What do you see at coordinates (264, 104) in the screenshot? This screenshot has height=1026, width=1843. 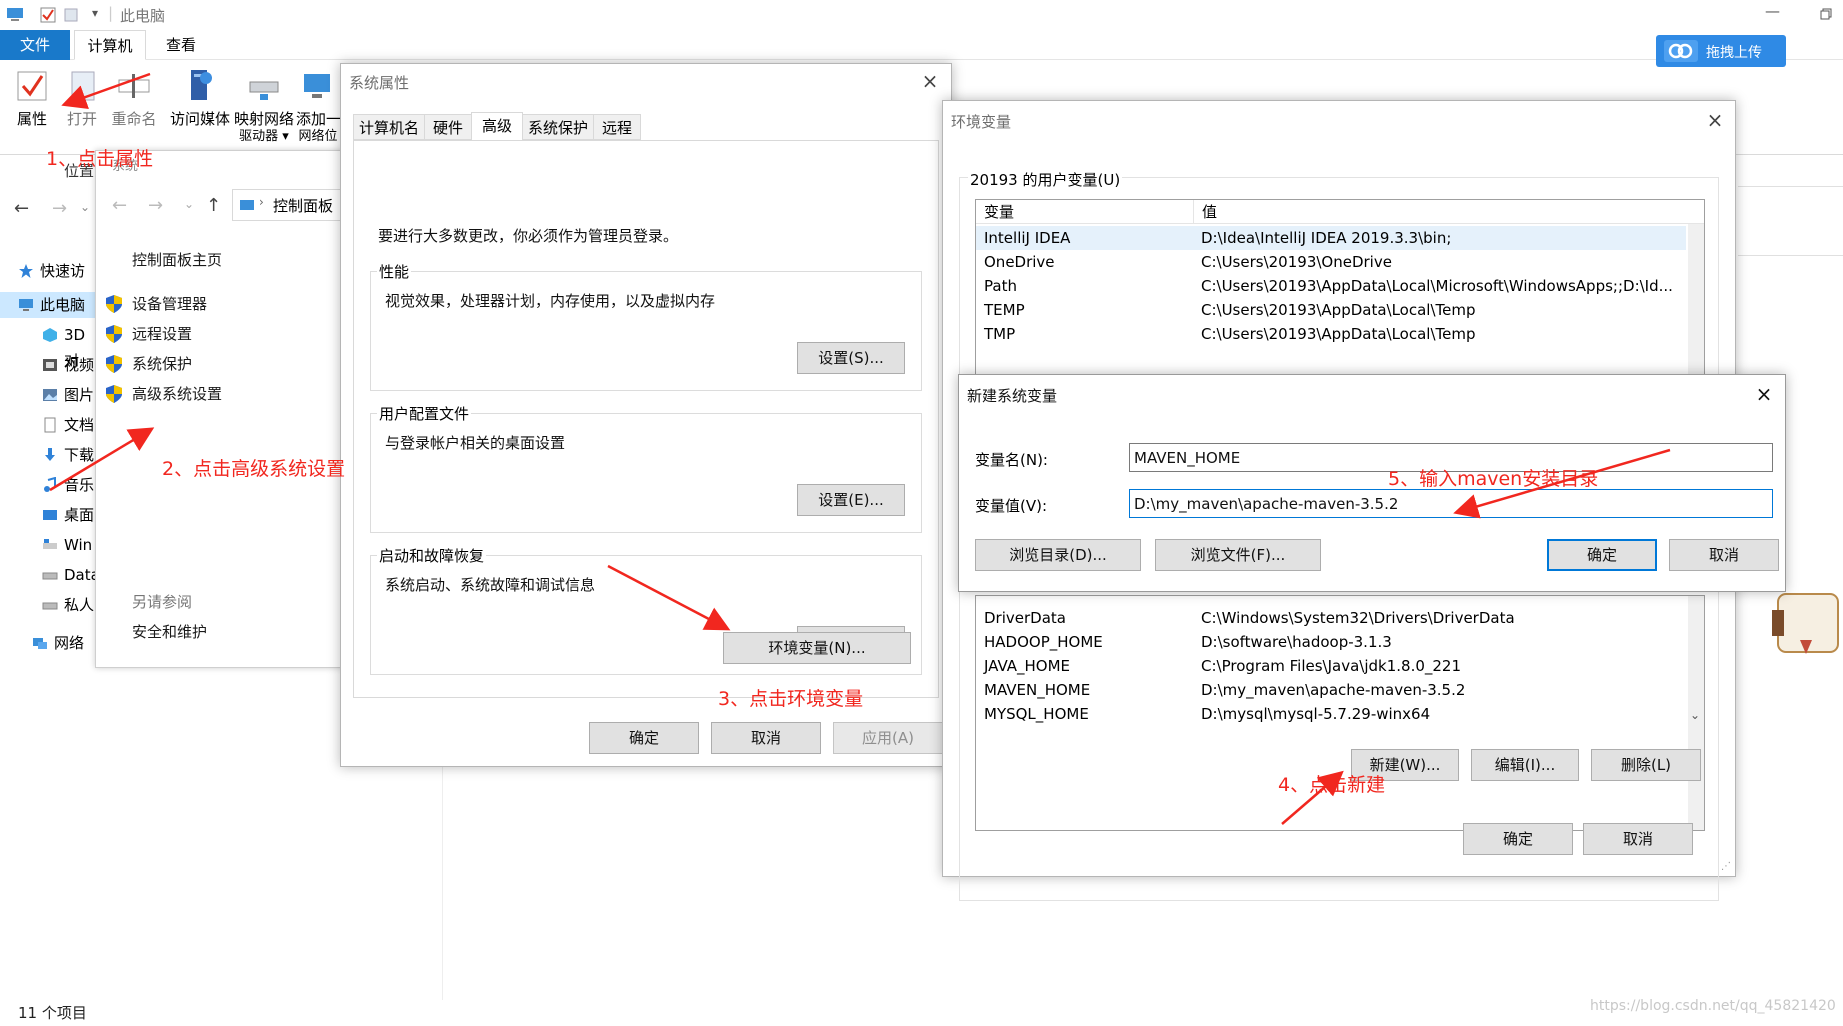 I see `map-network-drive-button: 映射网络 驱动器 ▾` at bounding box center [264, 104].